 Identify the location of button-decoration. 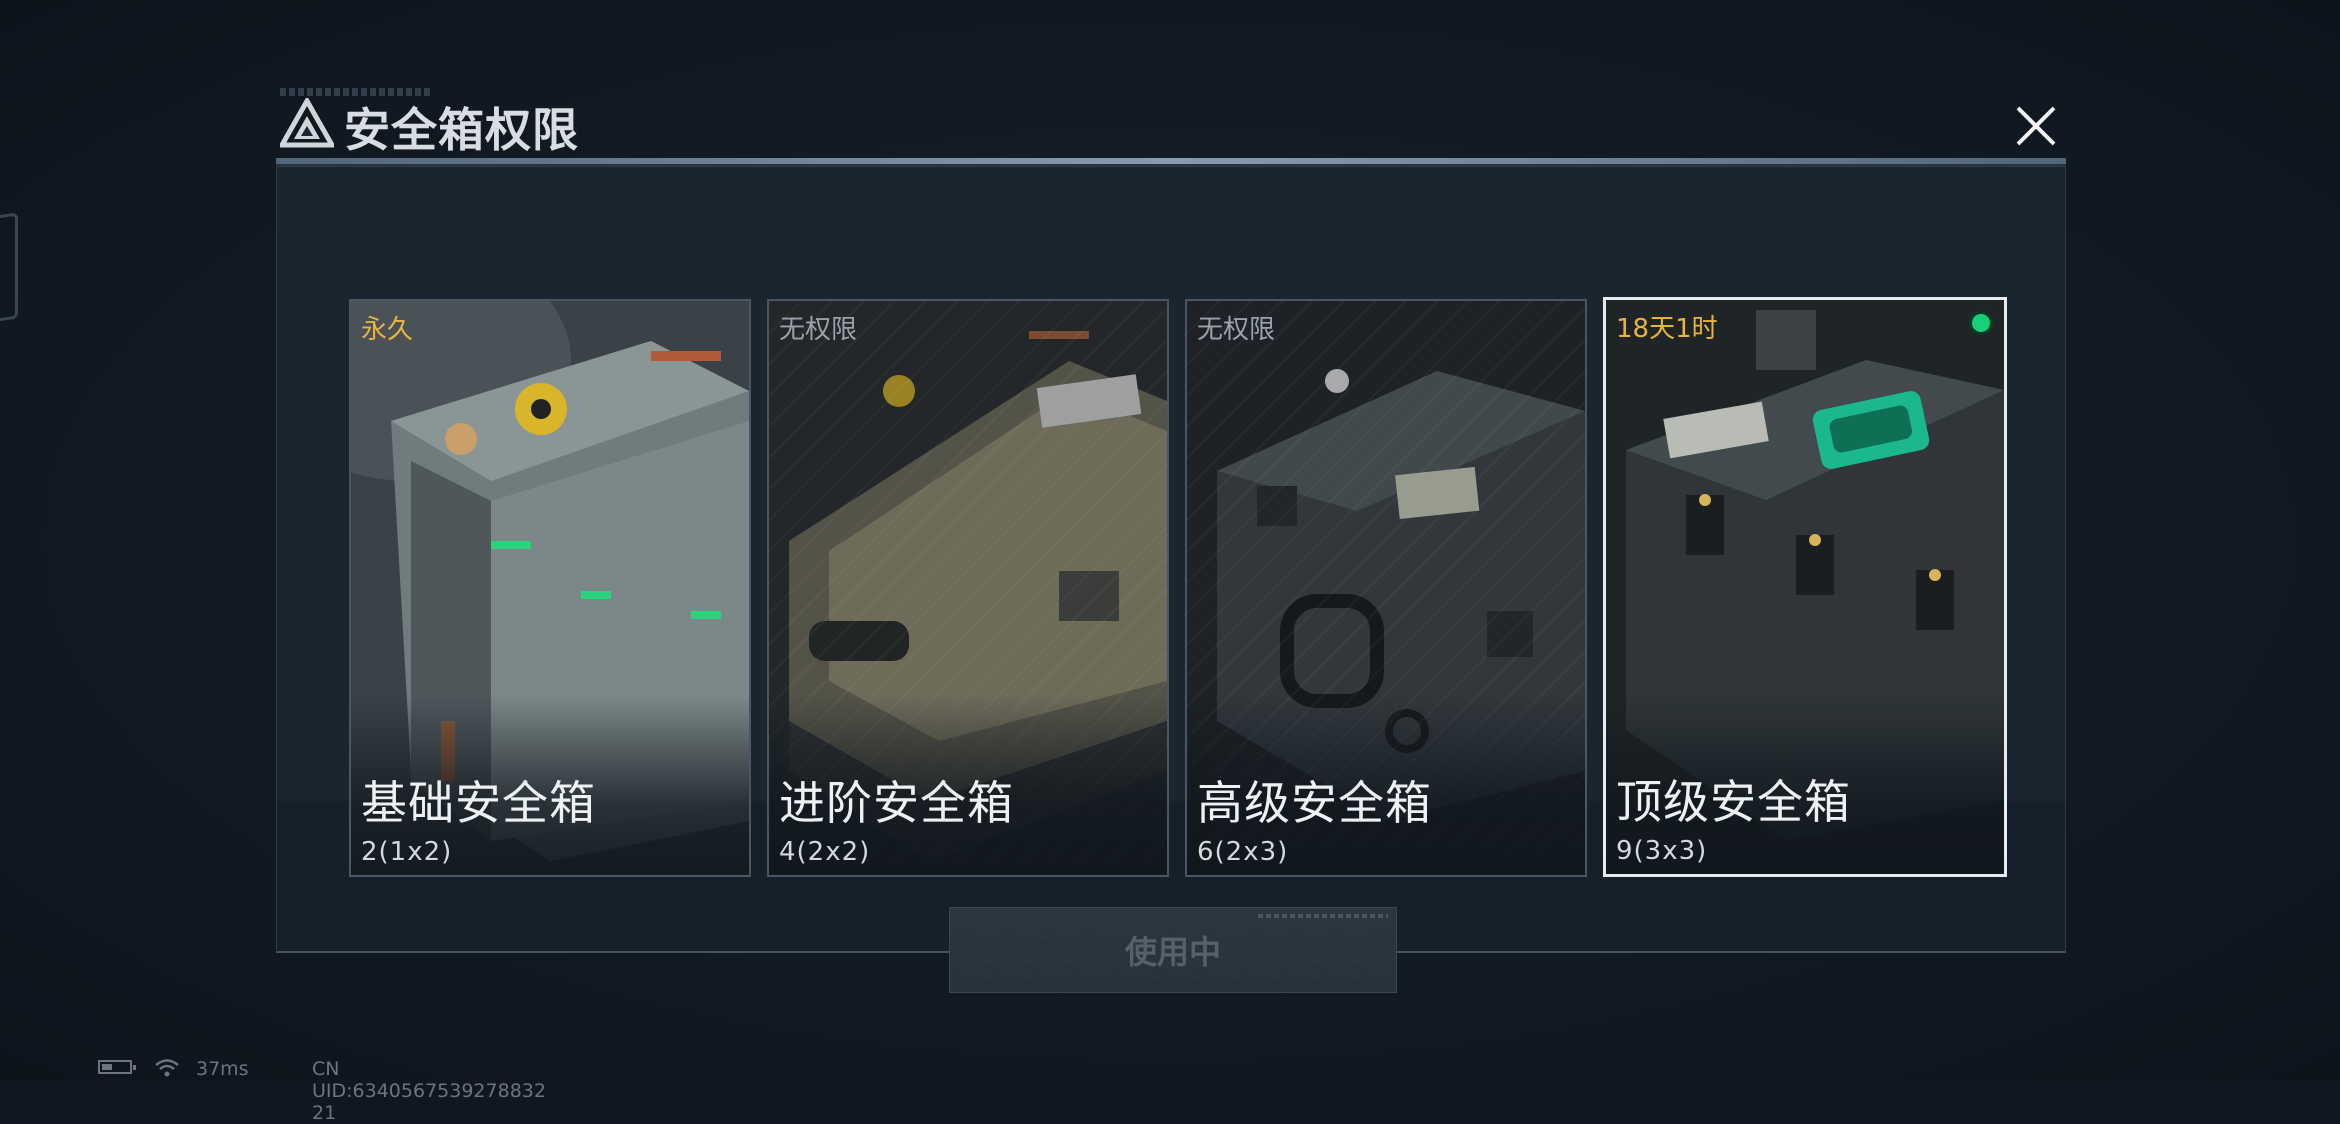
(1323, 916).